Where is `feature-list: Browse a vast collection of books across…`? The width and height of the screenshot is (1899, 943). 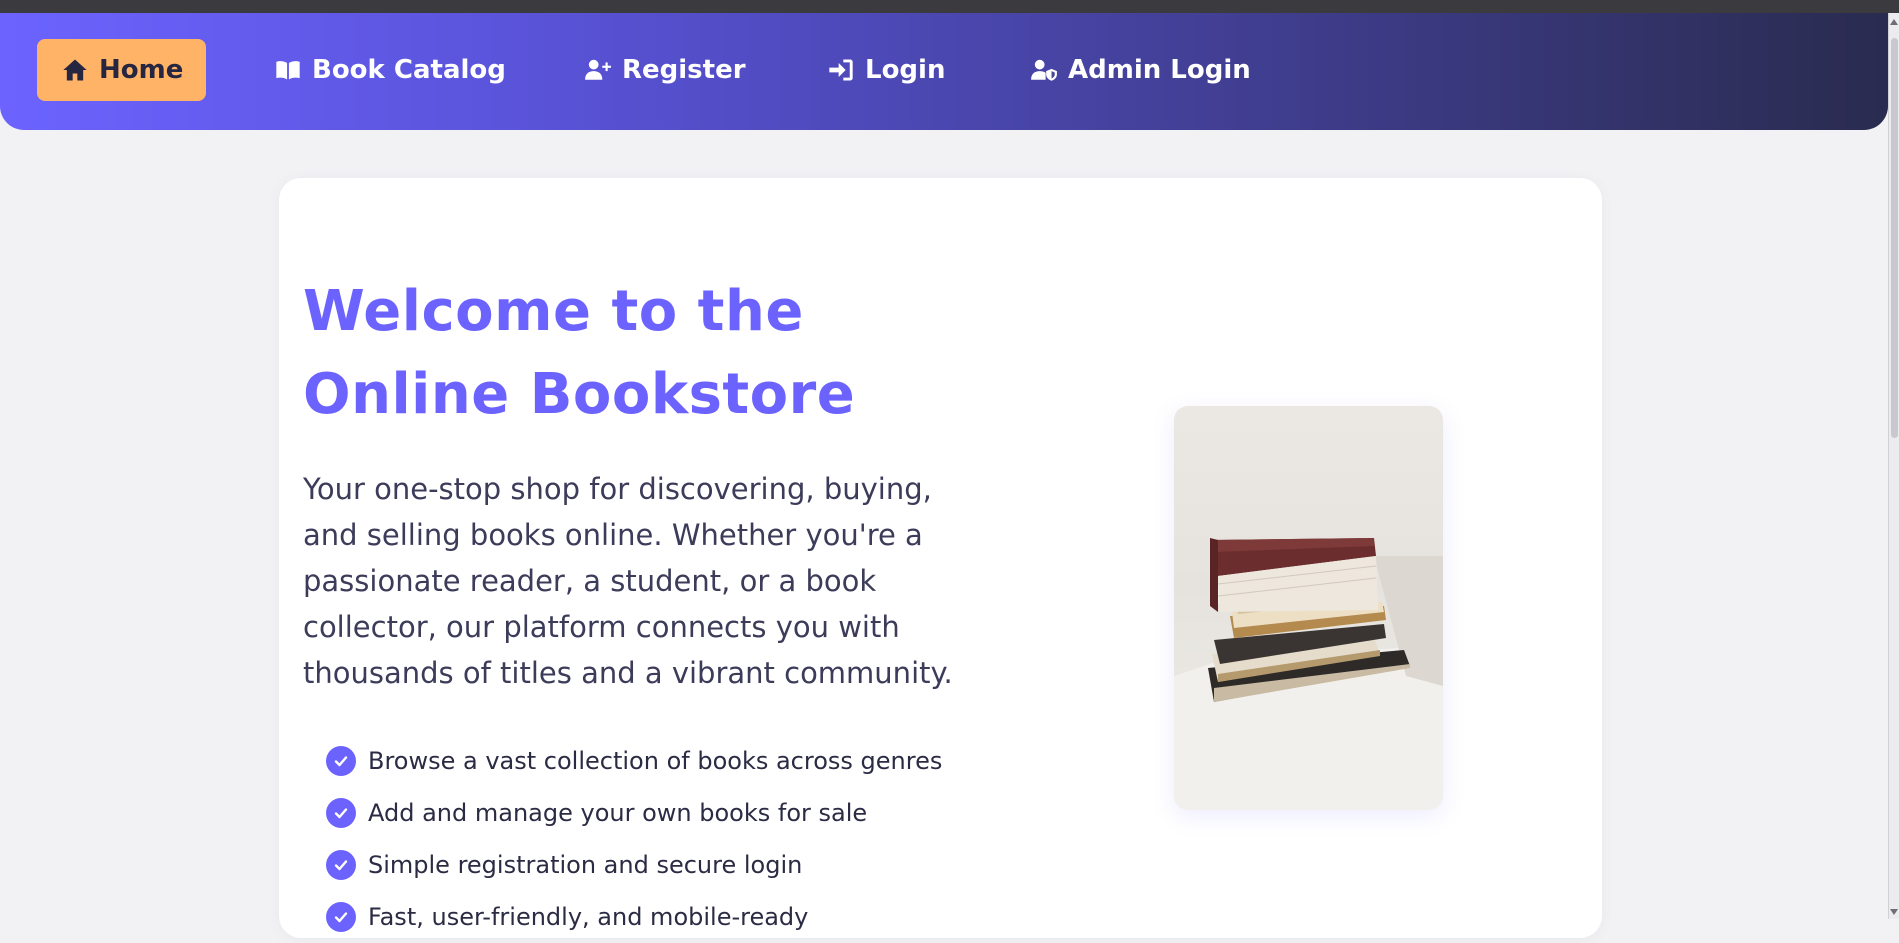
feature-list: Browse a vast collection of books across… is located at coordinates (634, 839).